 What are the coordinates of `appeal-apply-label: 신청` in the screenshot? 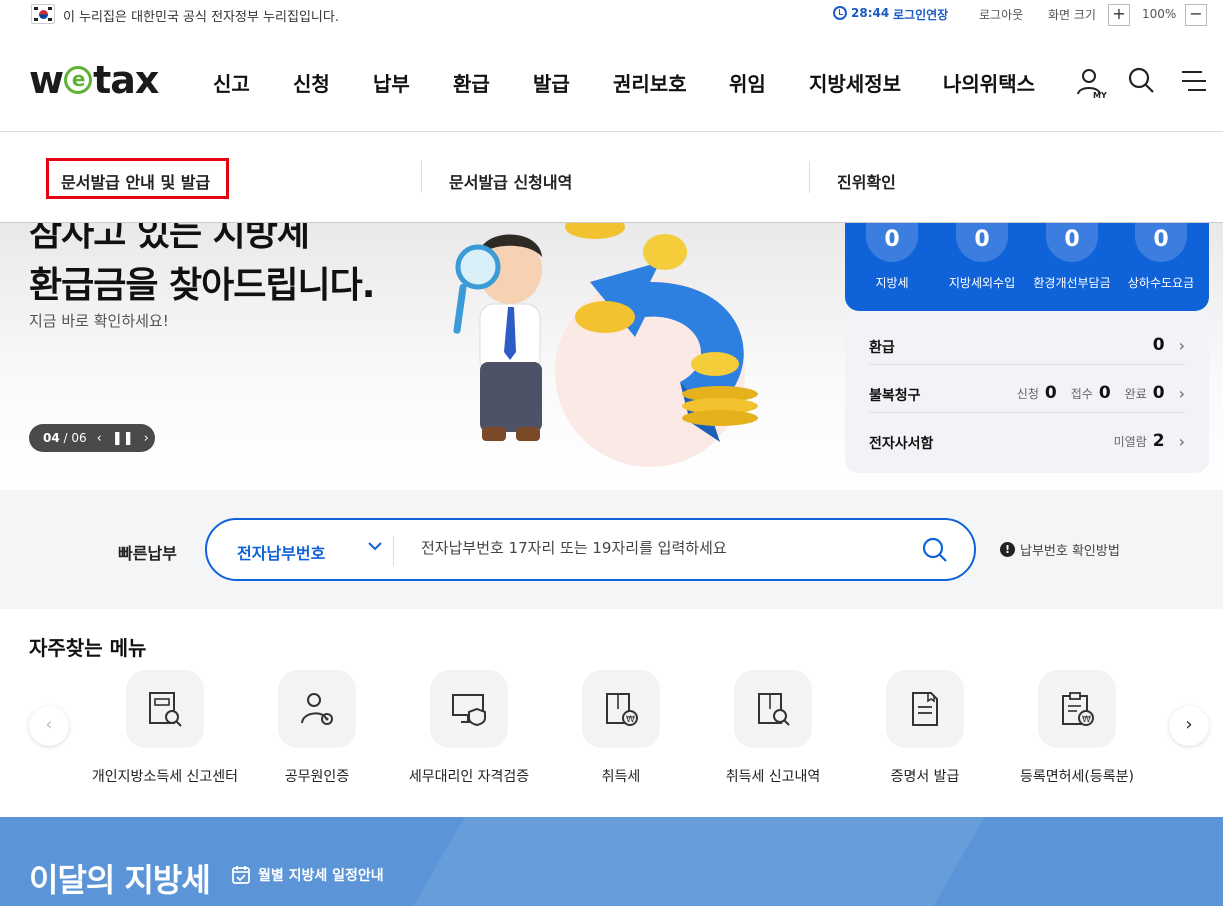 It's located at (1027, 393).